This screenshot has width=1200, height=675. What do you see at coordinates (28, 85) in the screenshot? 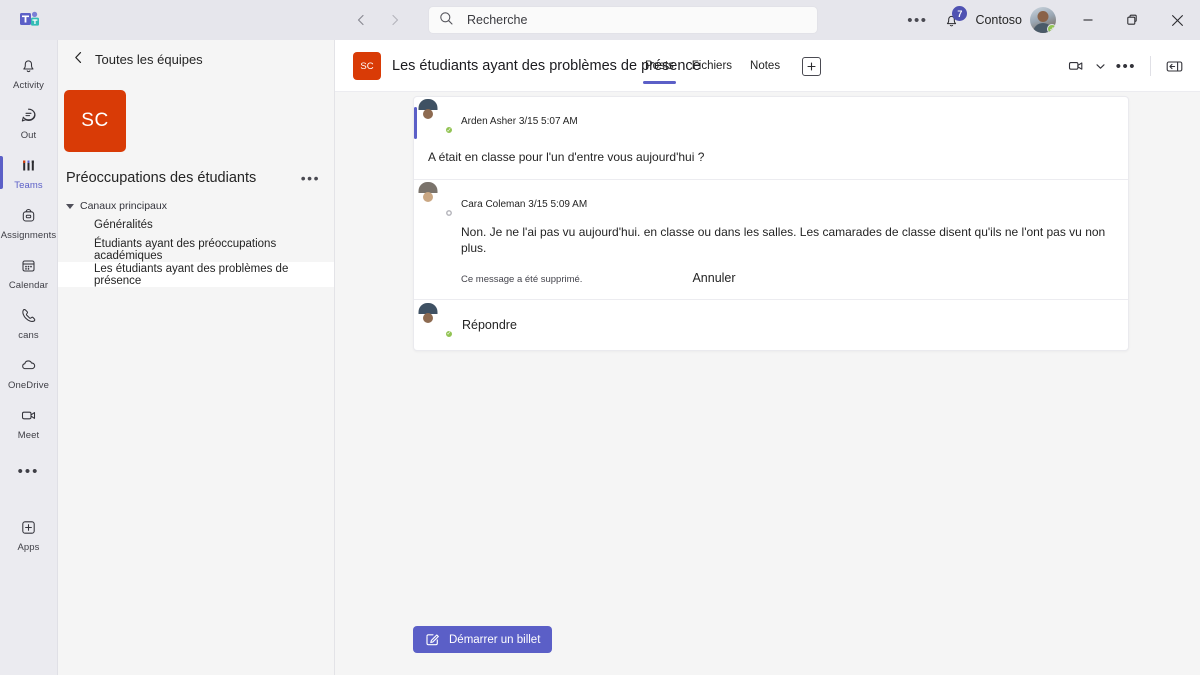
I see `sidebar-item-label: Activity` at bounding box center [28, 85].